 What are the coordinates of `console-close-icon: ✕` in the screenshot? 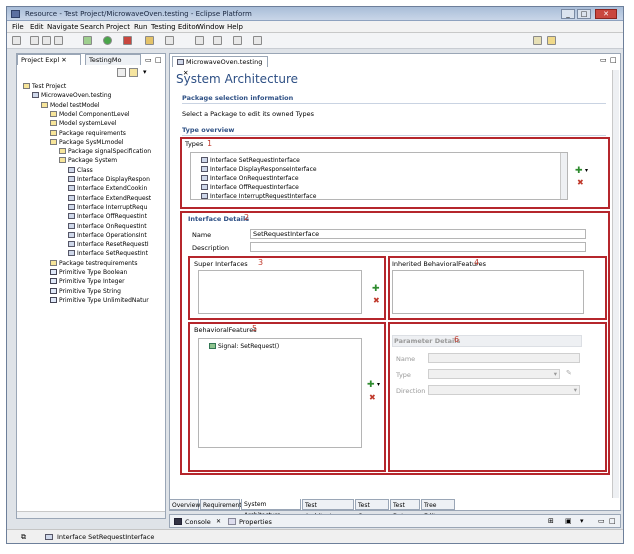 It's located at (218, 521).